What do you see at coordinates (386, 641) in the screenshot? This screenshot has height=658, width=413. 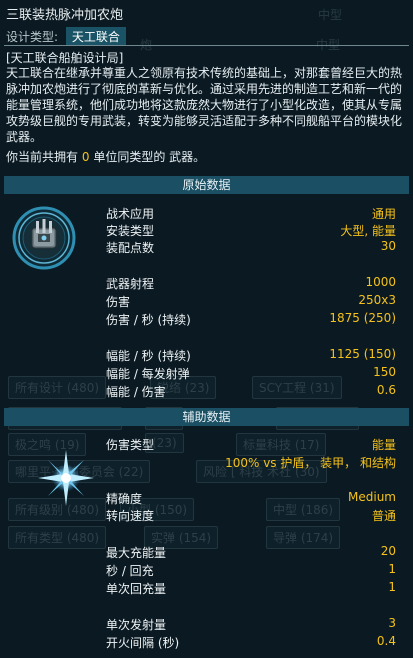 I see `stat-value: 0.4` at bounding box center [386, 641].